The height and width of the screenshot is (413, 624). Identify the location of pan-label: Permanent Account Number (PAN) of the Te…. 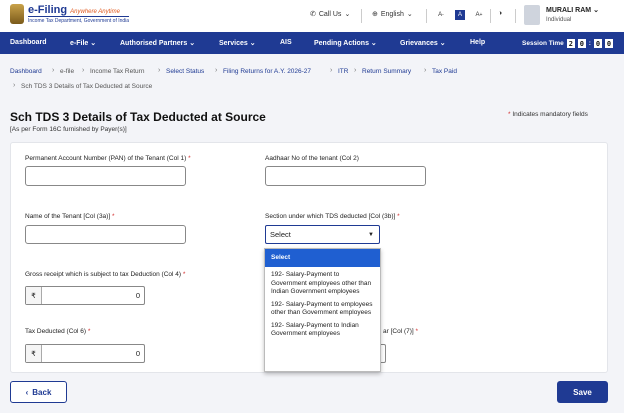
(108, 158).